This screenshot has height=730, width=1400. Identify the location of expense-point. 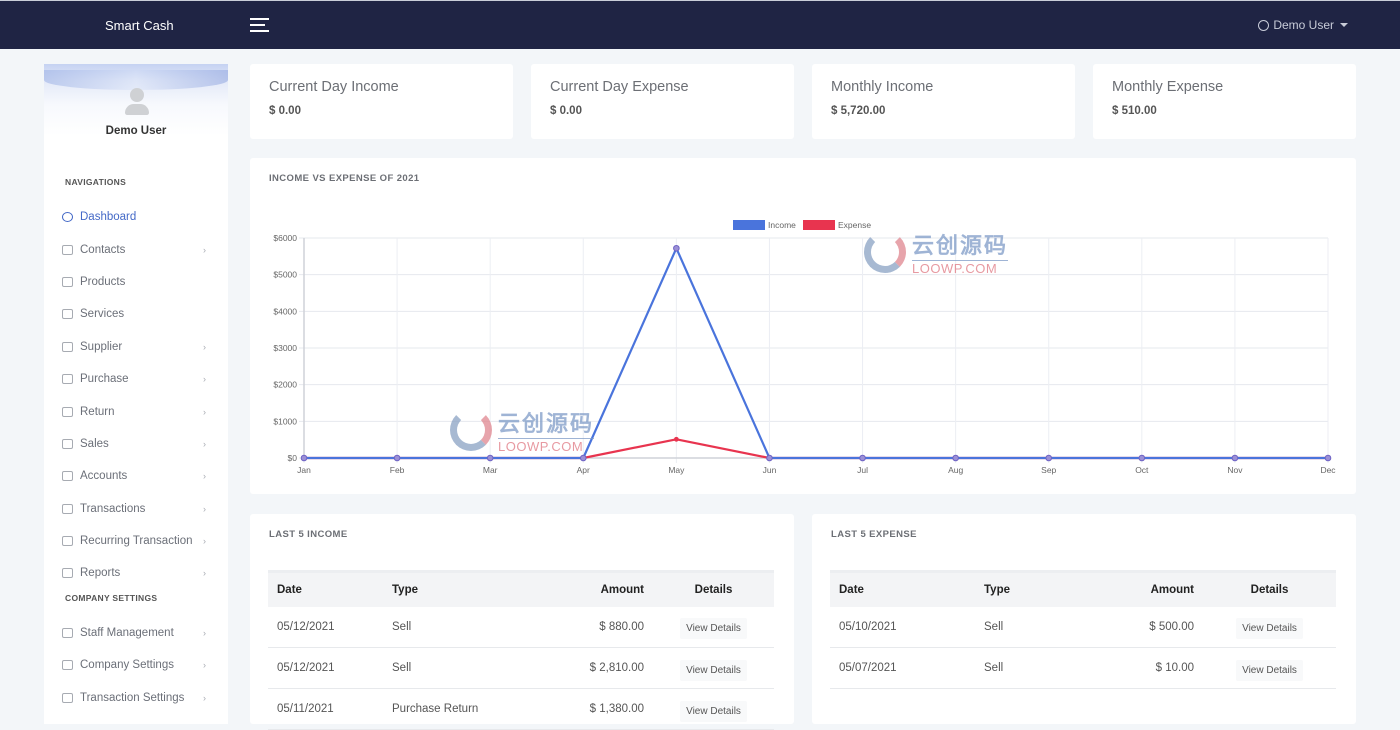
(676, 439).